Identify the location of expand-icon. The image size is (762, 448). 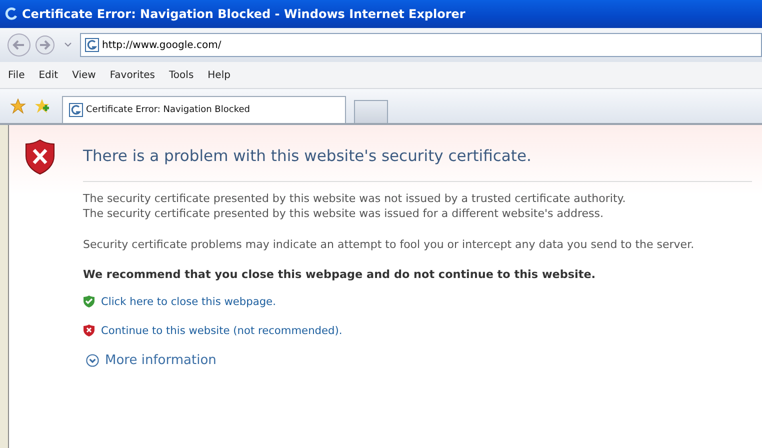
(92, 360).